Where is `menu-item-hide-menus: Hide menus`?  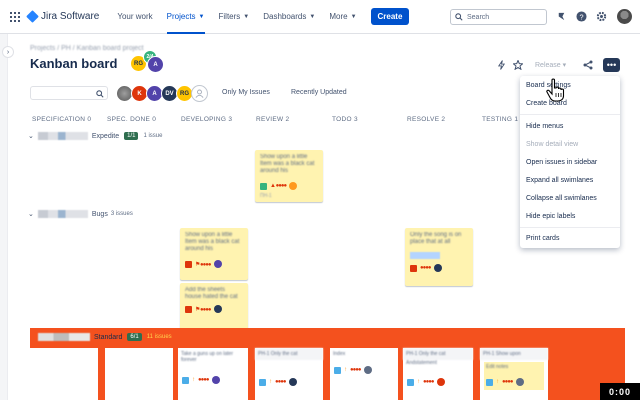
menu-item-hide-menus: Hide menus is located at coordinates (544, 126).